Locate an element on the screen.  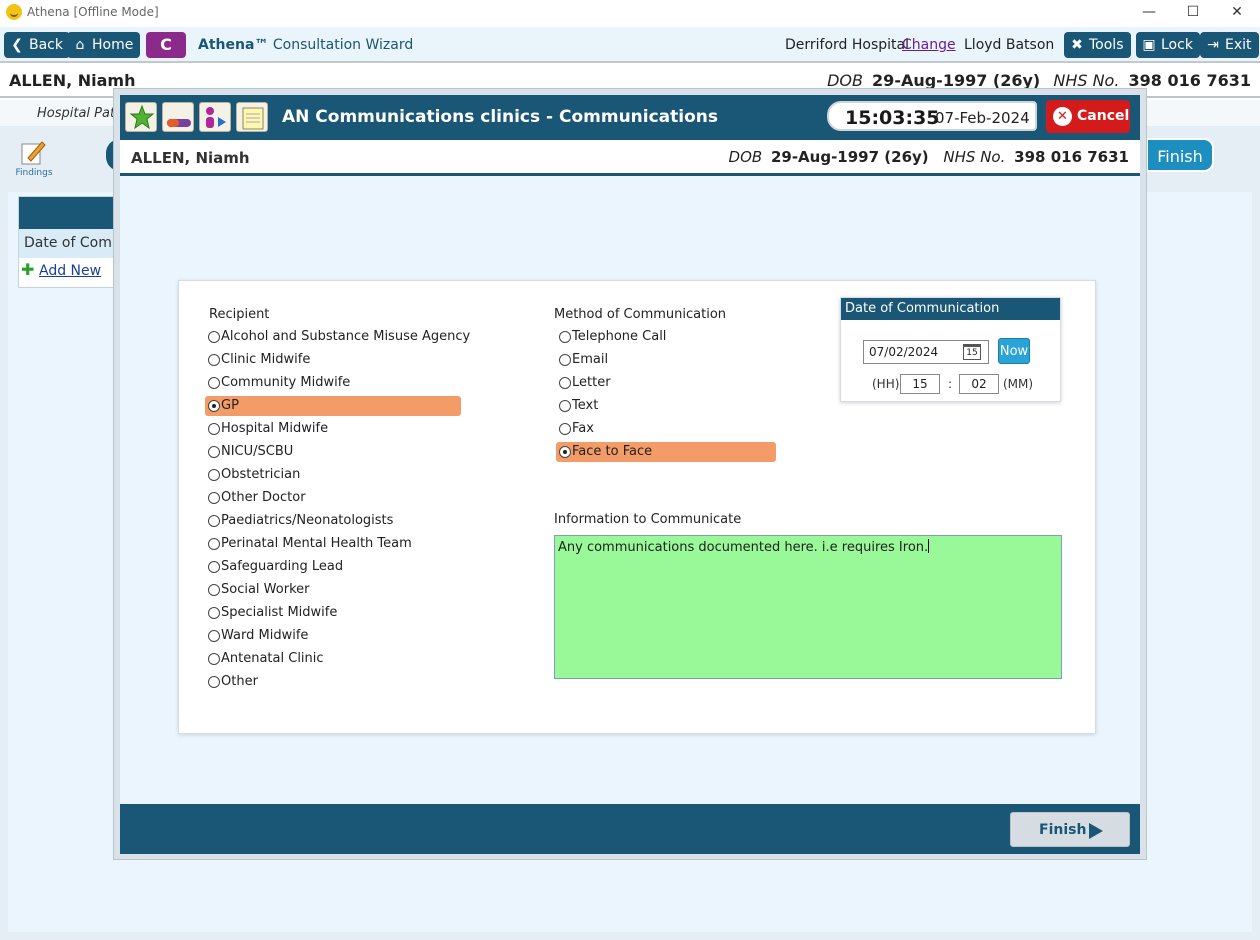
minimize-icon: — is located at coordinates (1149, 12).